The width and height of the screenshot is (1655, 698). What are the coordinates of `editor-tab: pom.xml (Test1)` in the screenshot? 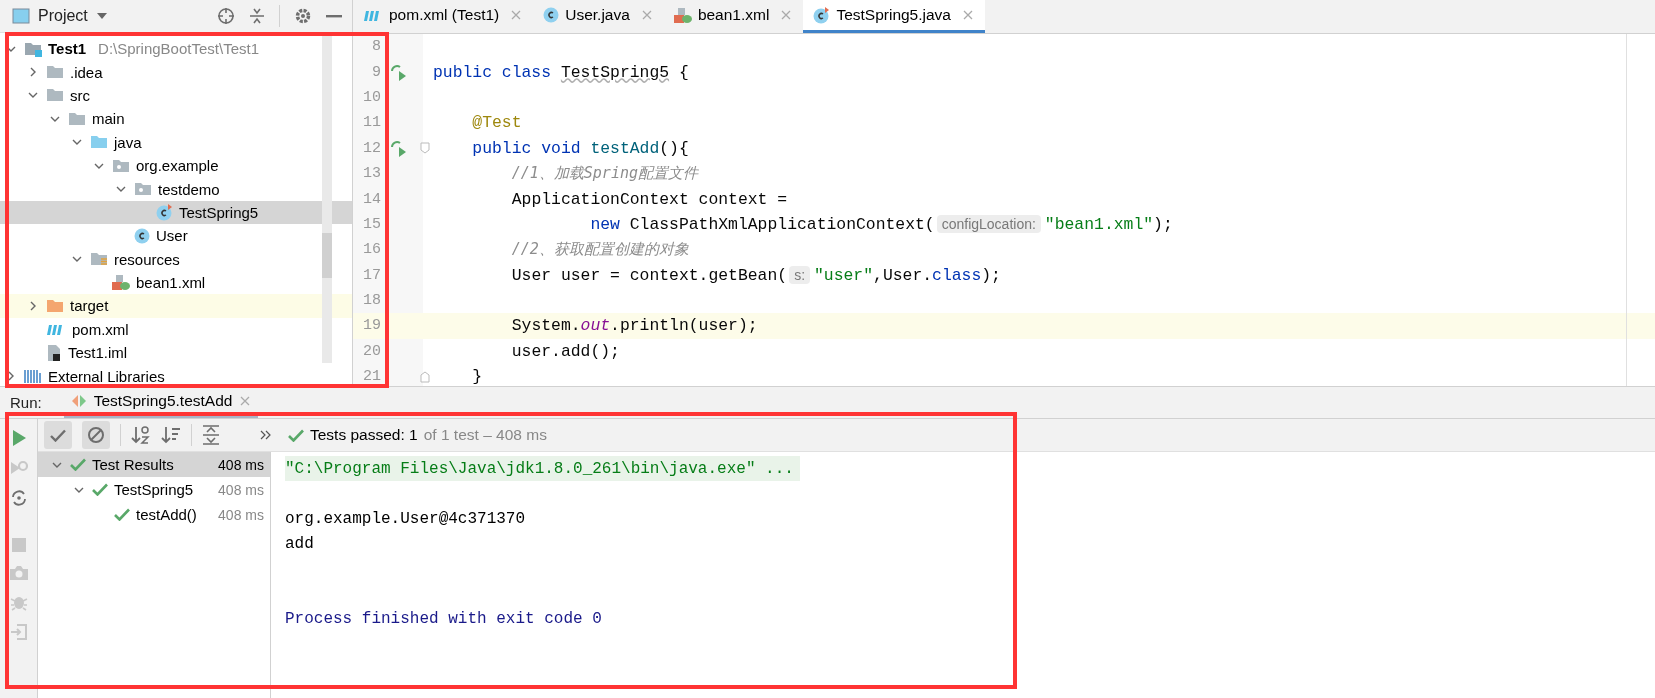 It's located at (443, 16).